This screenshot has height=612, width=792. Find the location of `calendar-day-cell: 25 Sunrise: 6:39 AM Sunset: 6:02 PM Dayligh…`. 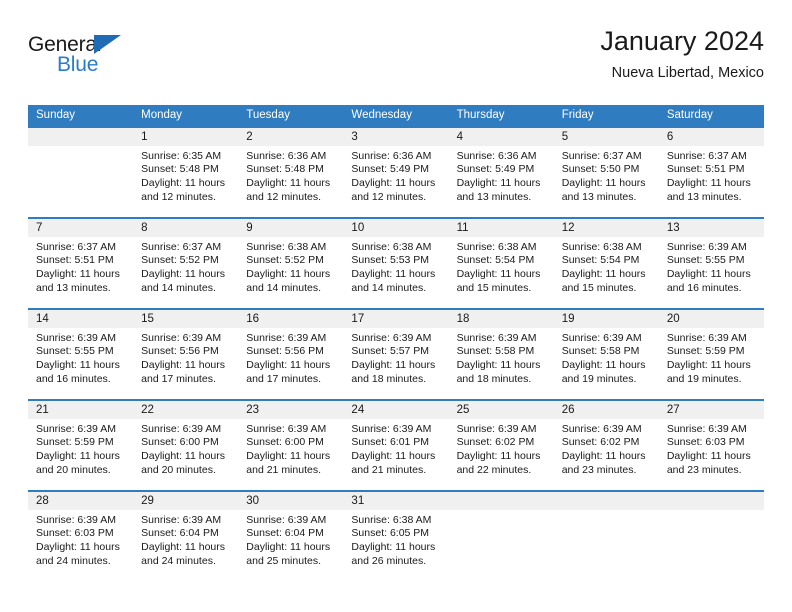

calendar-day-cell: 25 Sunrise: 6:39 AM Sunset: 6:02 PM Dayligh… is located at coordinates (501, 445).